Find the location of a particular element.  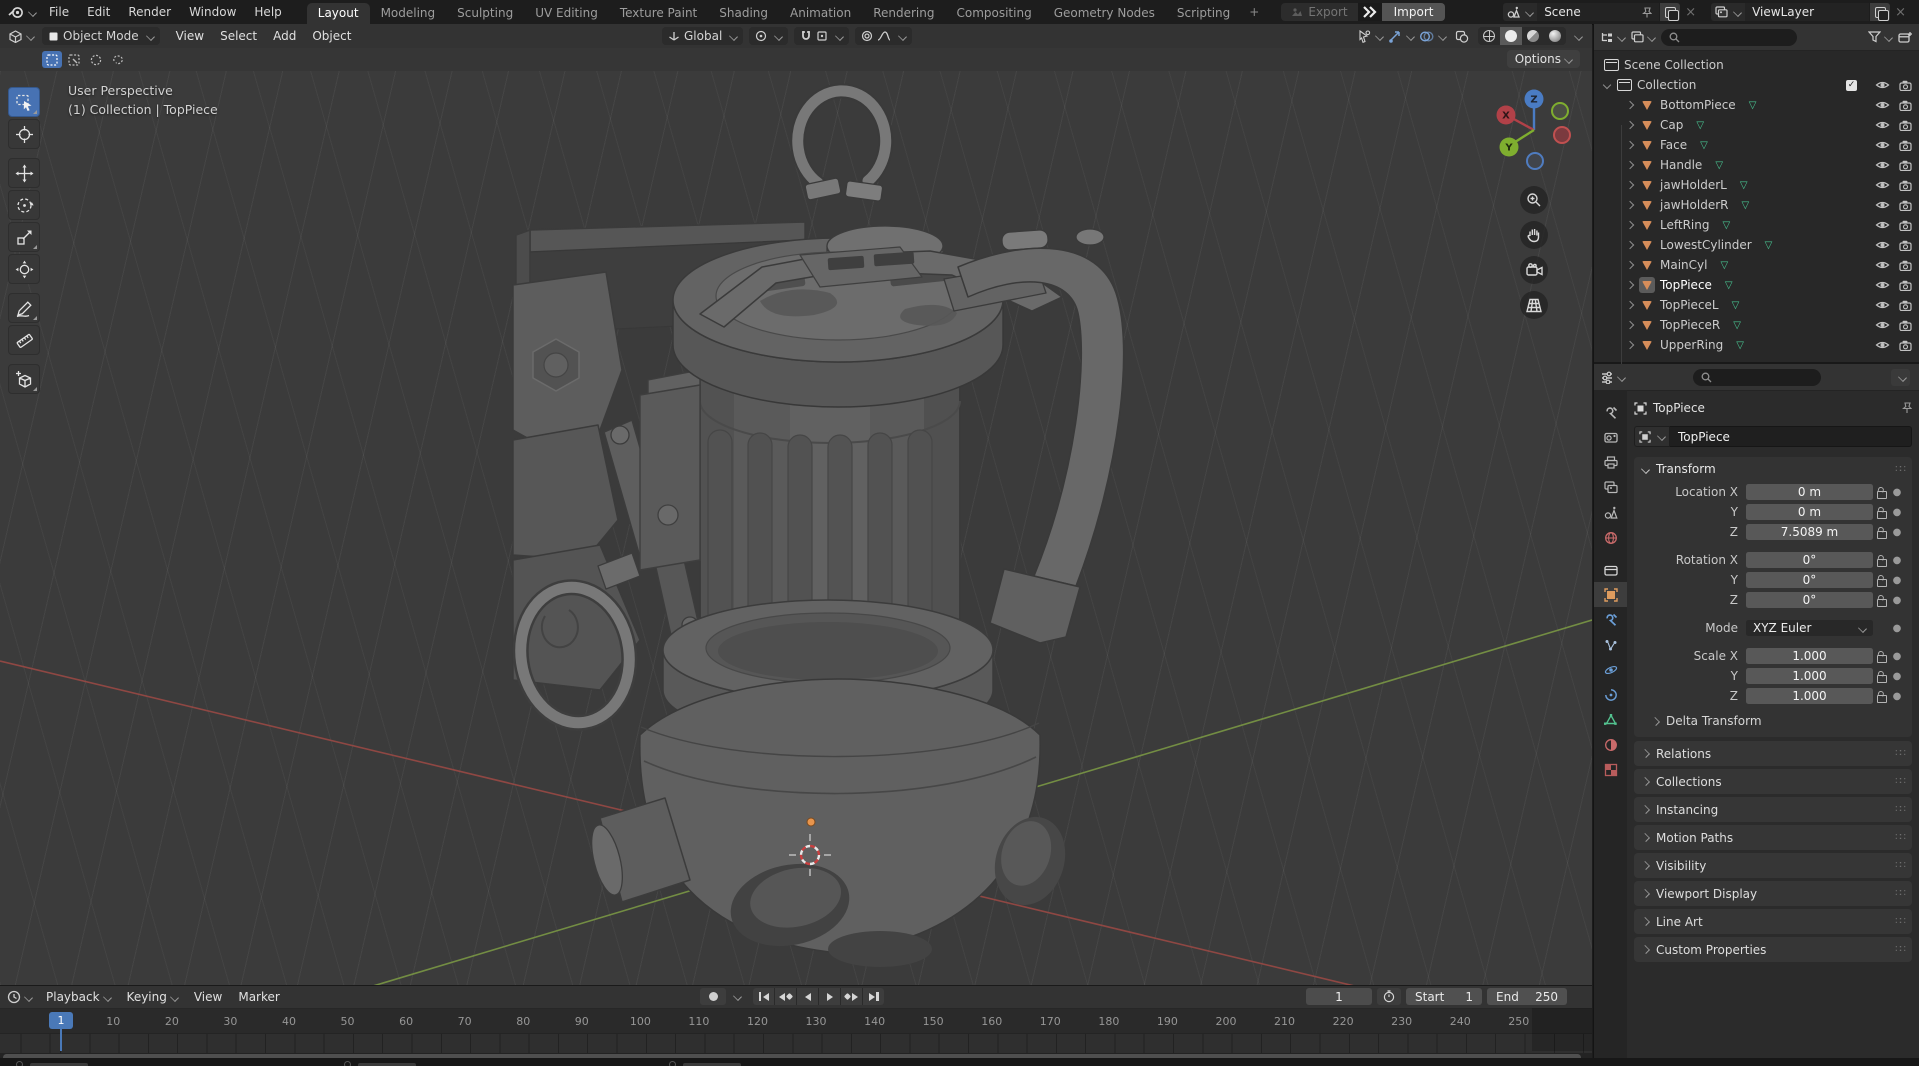

outliner-object-row: Cap ▽ is located at coordinates (1756, 125).